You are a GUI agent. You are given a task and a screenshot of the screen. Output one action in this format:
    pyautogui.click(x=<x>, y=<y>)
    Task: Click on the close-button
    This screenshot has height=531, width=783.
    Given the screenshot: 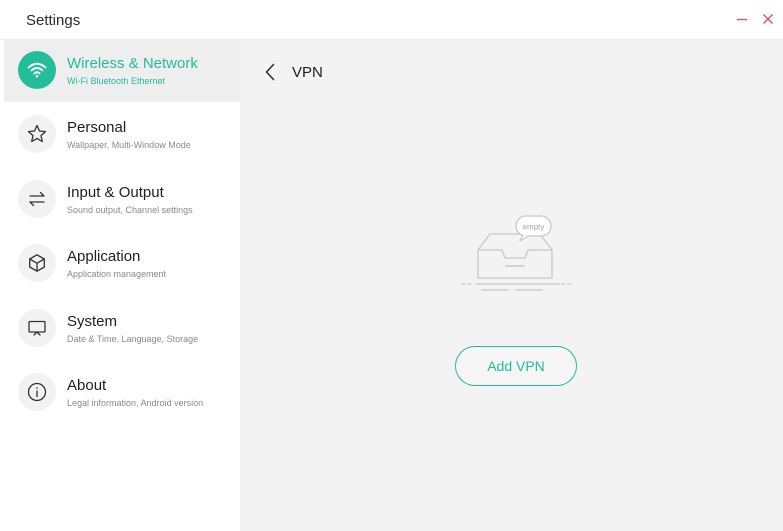 What is the action you would take?
    pyautogui.click(x=768, y=19)
    